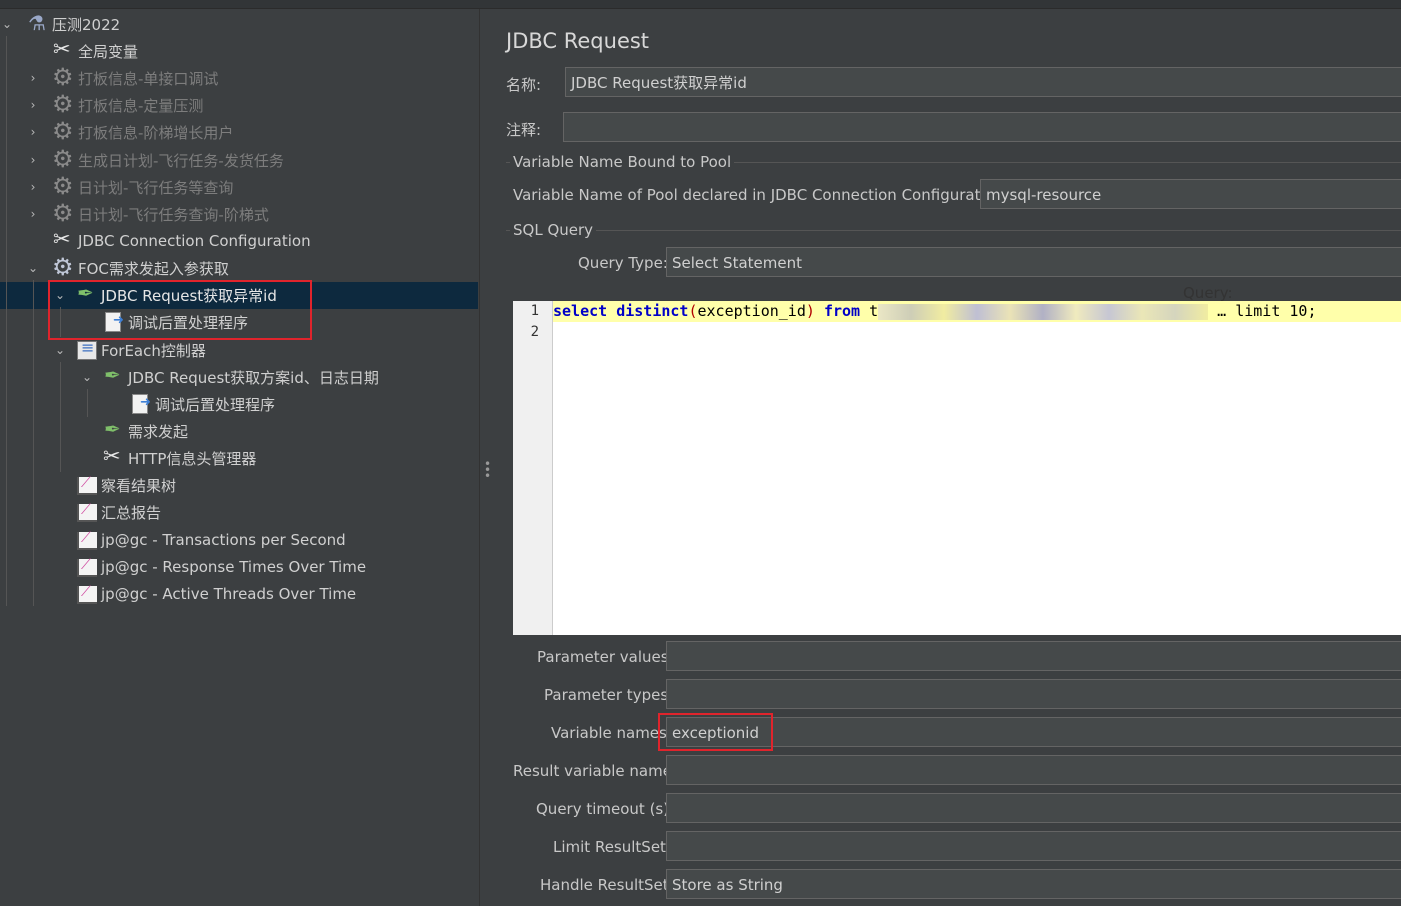  What do you see at coordinates (223, 540) in the screenshot?
I see `tree-item-label: jp@gc - Transactions per Second` at bounding box center [223, 540].